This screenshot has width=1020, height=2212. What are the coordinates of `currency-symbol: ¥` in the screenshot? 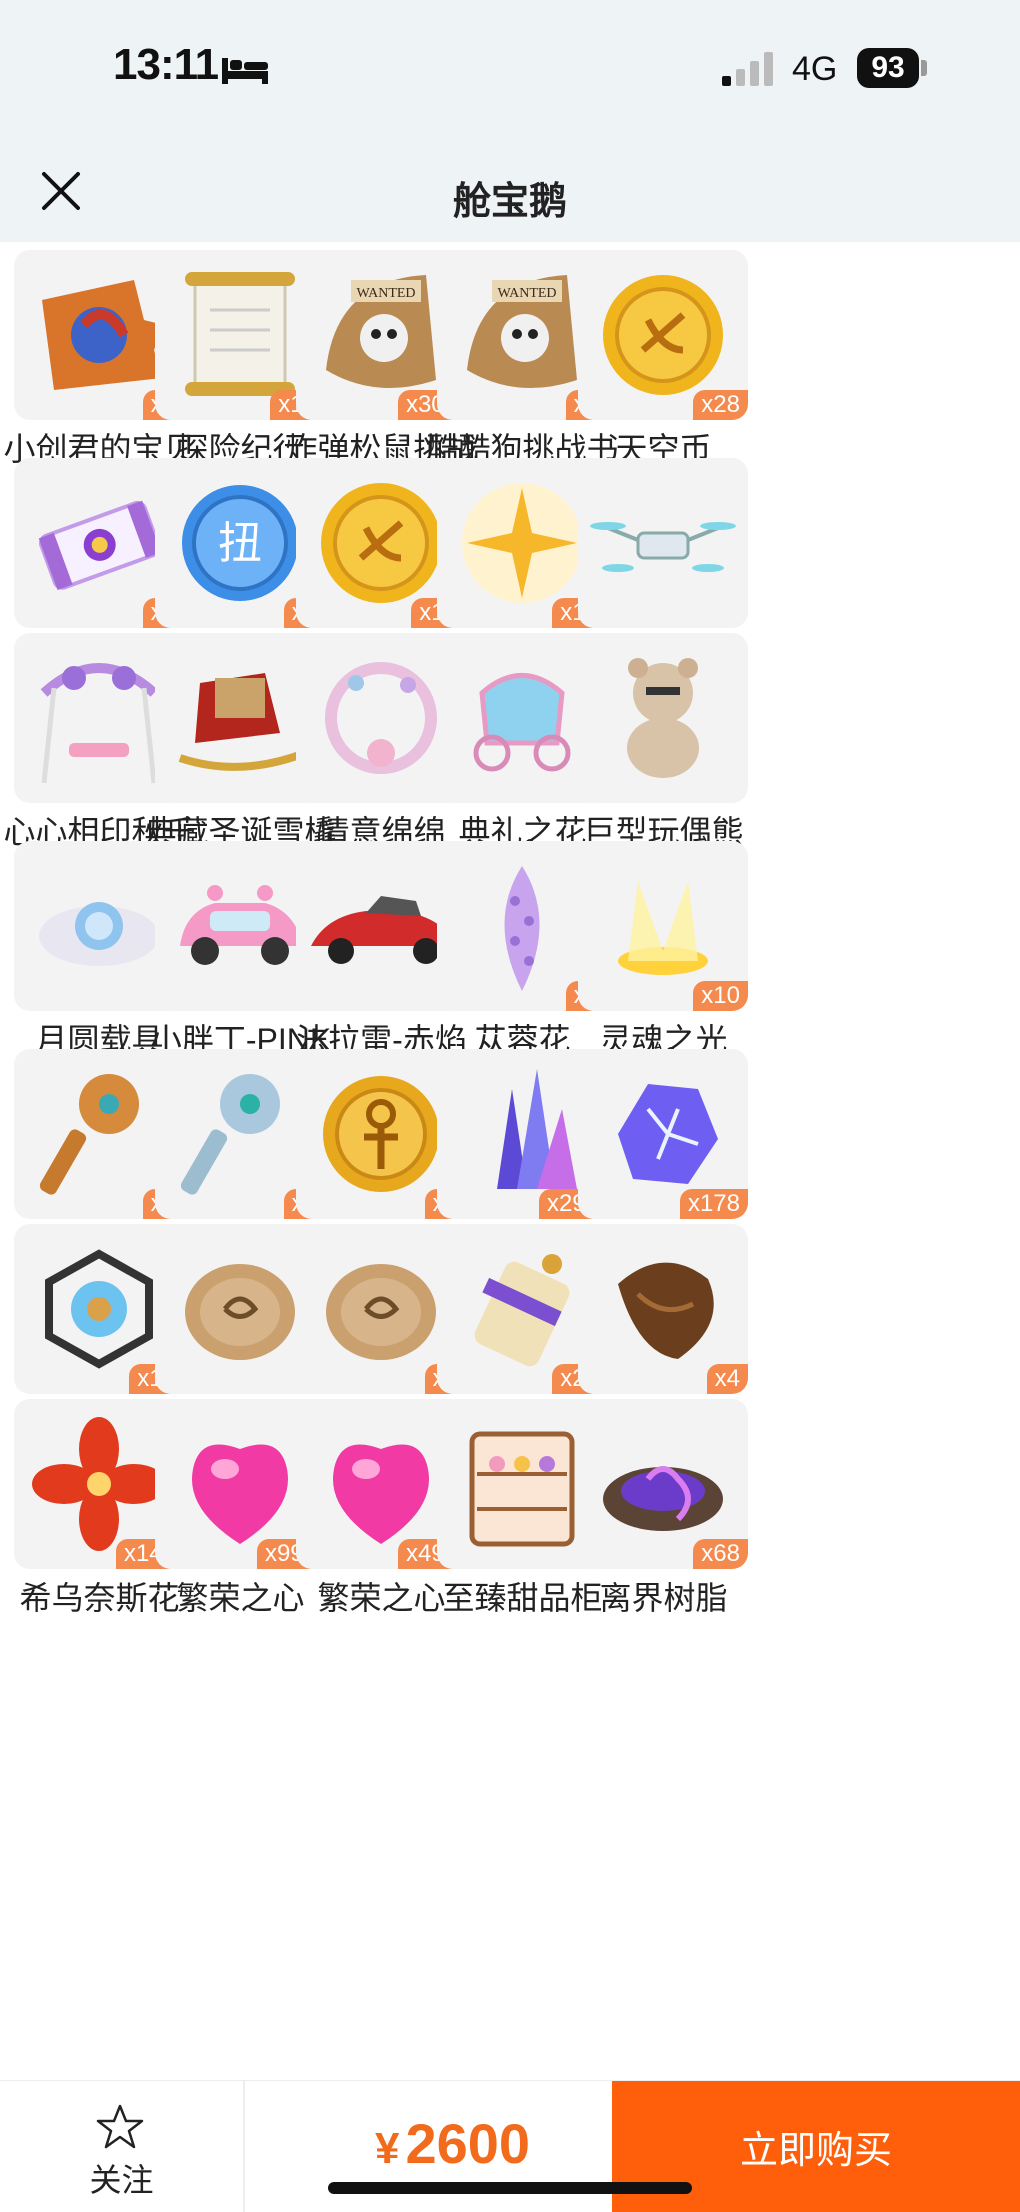 It's located at (387, 2148).